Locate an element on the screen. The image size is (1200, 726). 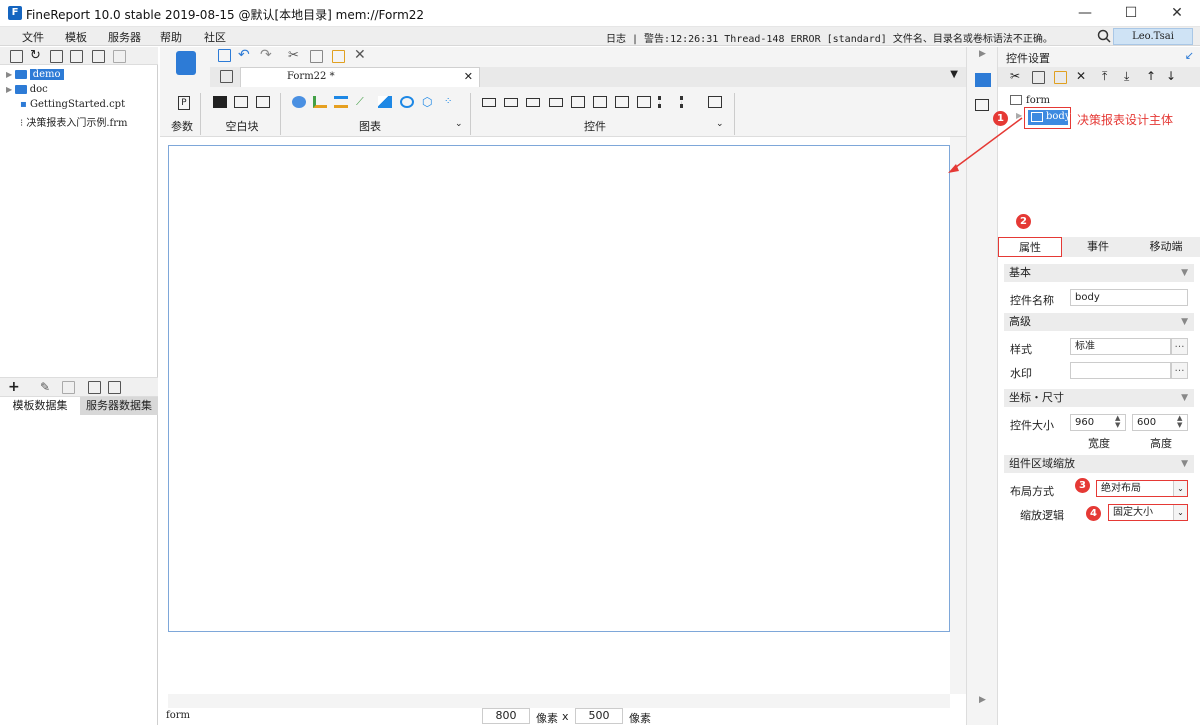
radar-chart-icon: ⬡ is located at coordinates (429, 102).